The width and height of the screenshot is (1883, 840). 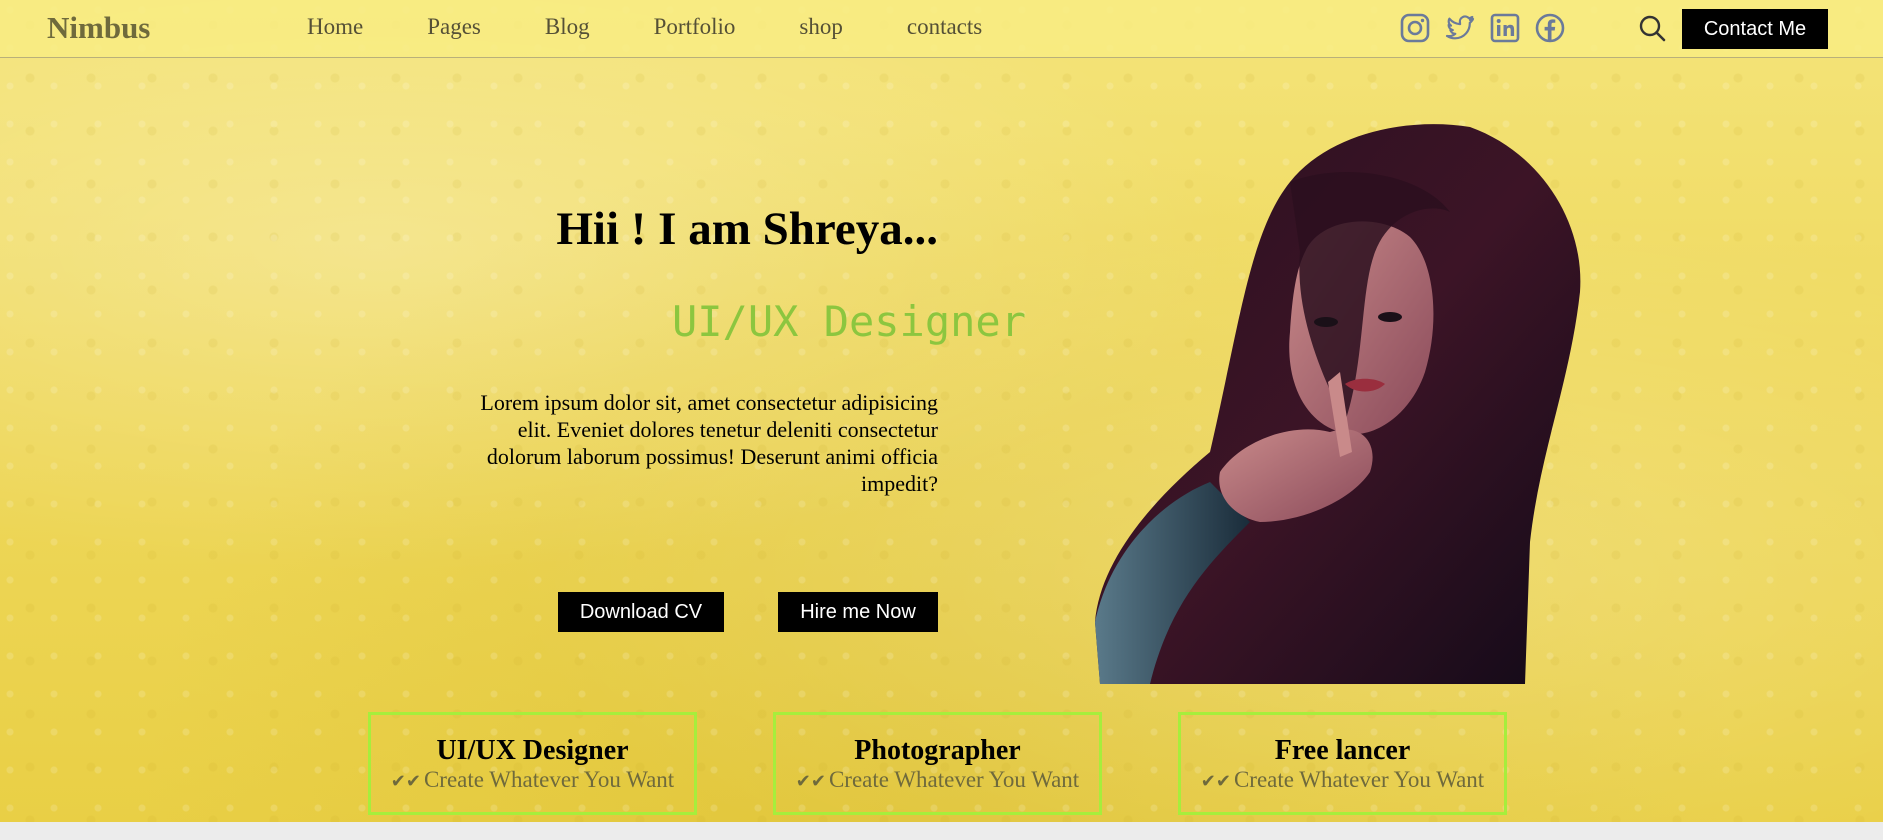 I want to click on card-title: Free lancer, so click(x=1342, y=750).